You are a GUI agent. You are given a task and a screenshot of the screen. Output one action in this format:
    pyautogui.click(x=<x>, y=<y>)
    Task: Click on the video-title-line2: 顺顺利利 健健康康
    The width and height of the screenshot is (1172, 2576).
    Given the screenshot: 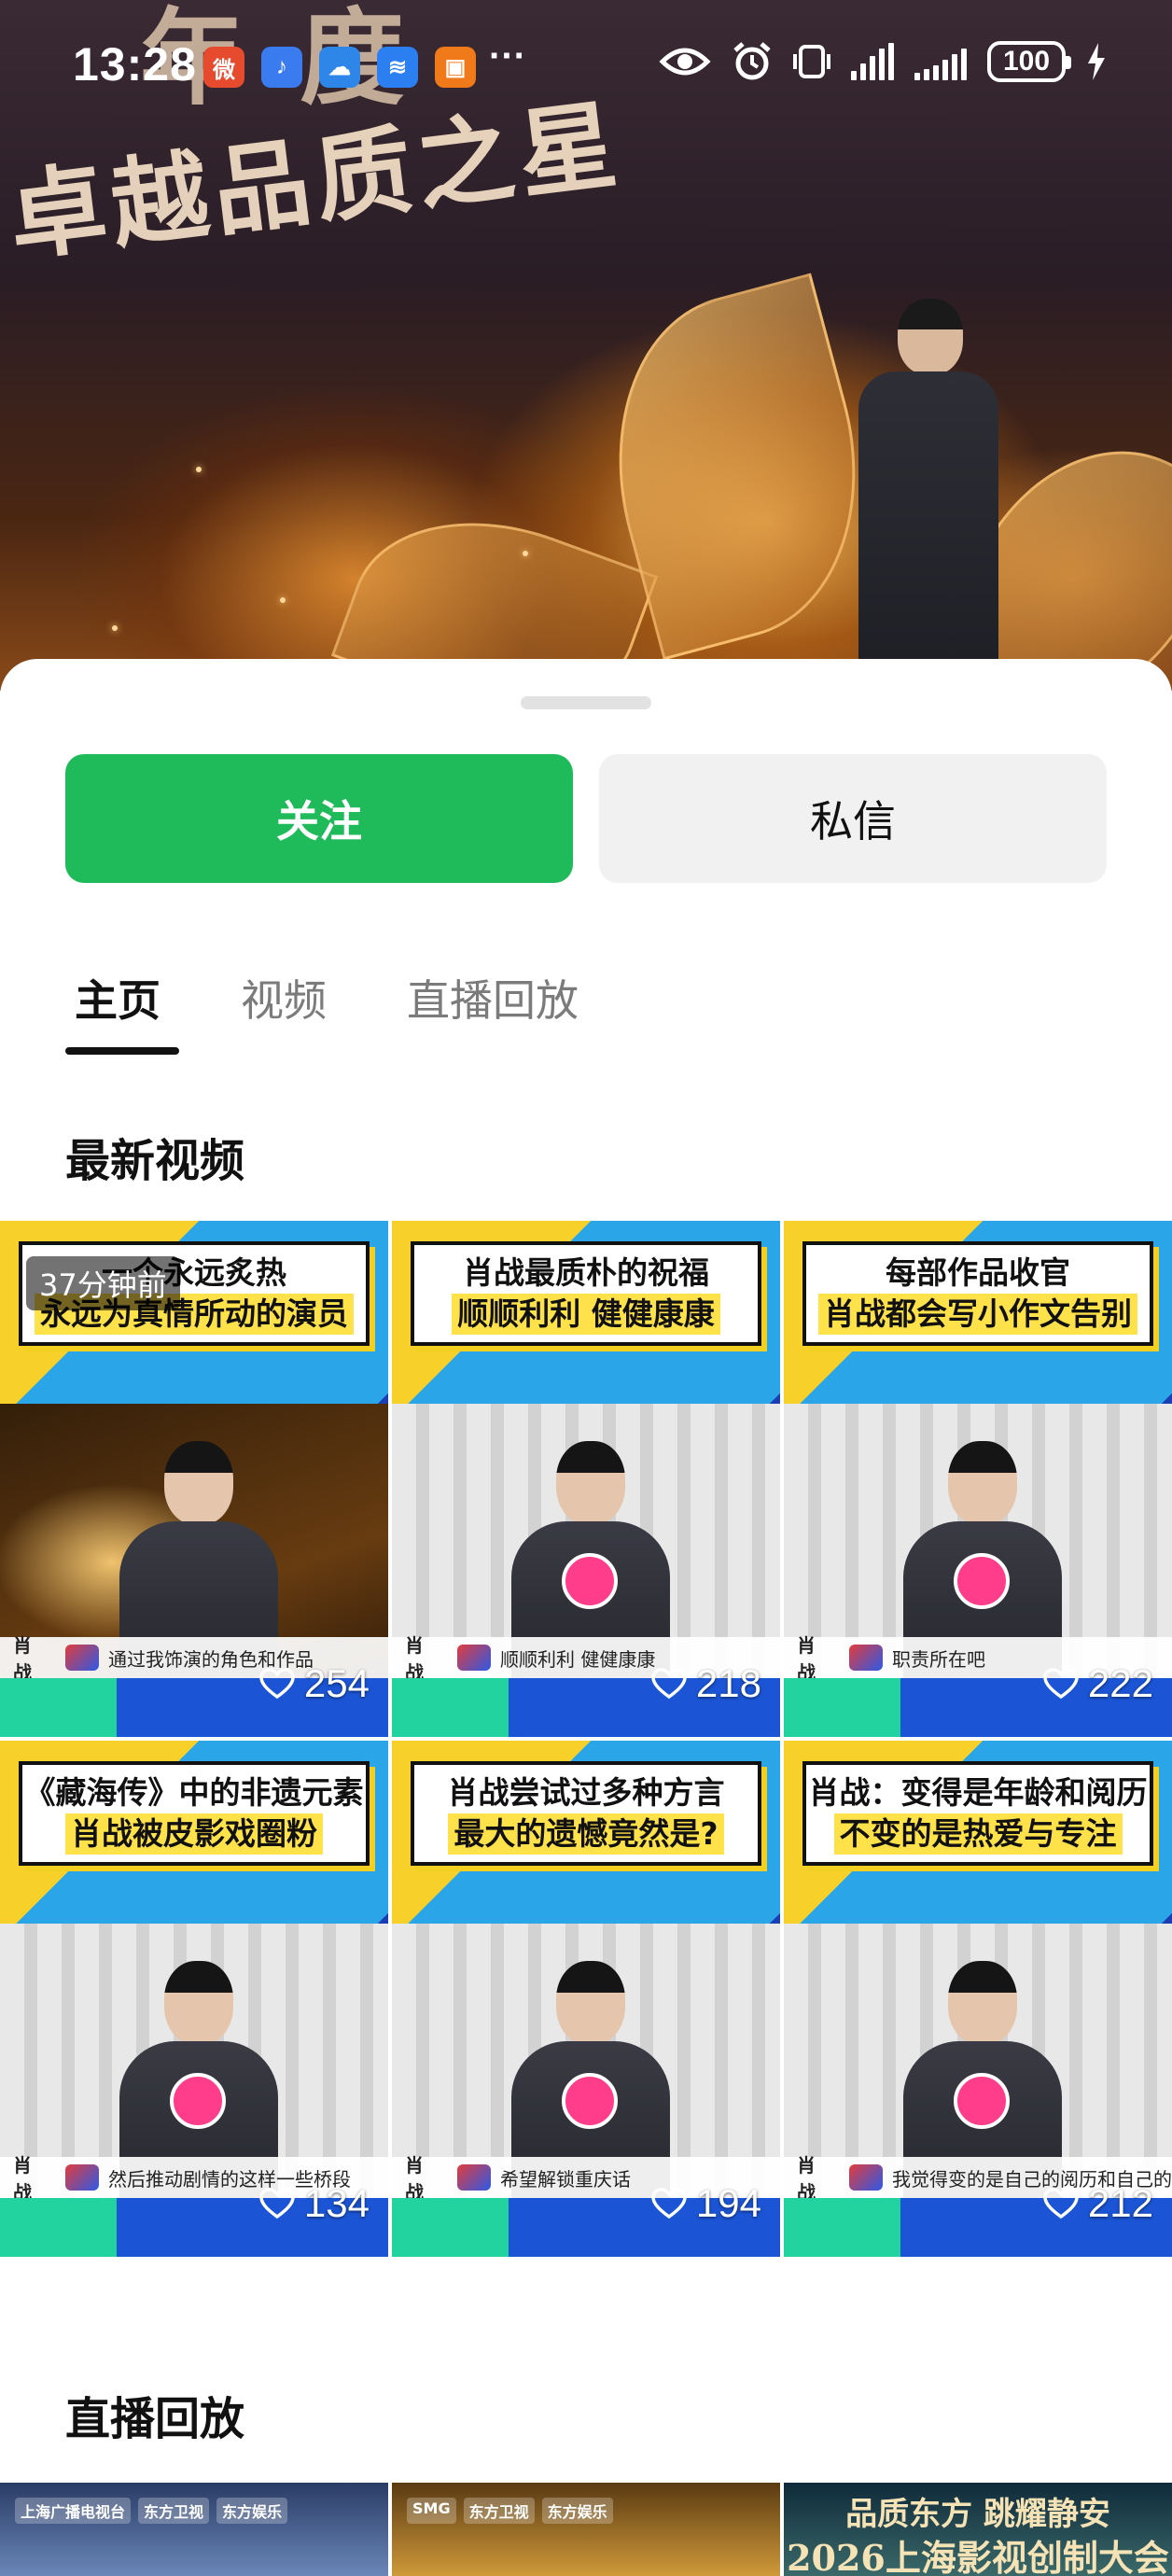 What is the action you would take?
    pyautogui.click(x=586, y=1314)
    